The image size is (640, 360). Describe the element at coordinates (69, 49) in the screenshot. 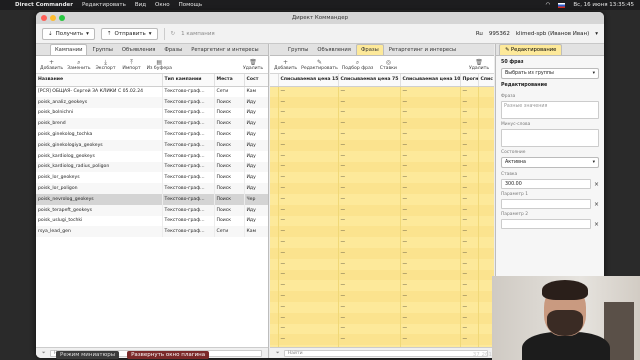

I see `tab-campaigns: Кампании` at that location.